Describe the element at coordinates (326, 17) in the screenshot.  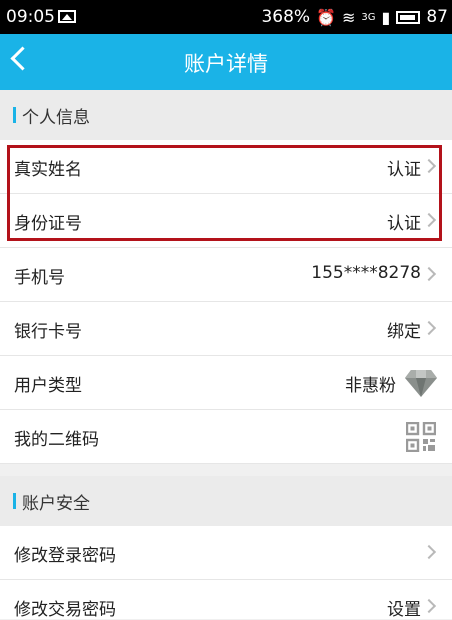
I see `alarm-icon: ⏰` at that location.